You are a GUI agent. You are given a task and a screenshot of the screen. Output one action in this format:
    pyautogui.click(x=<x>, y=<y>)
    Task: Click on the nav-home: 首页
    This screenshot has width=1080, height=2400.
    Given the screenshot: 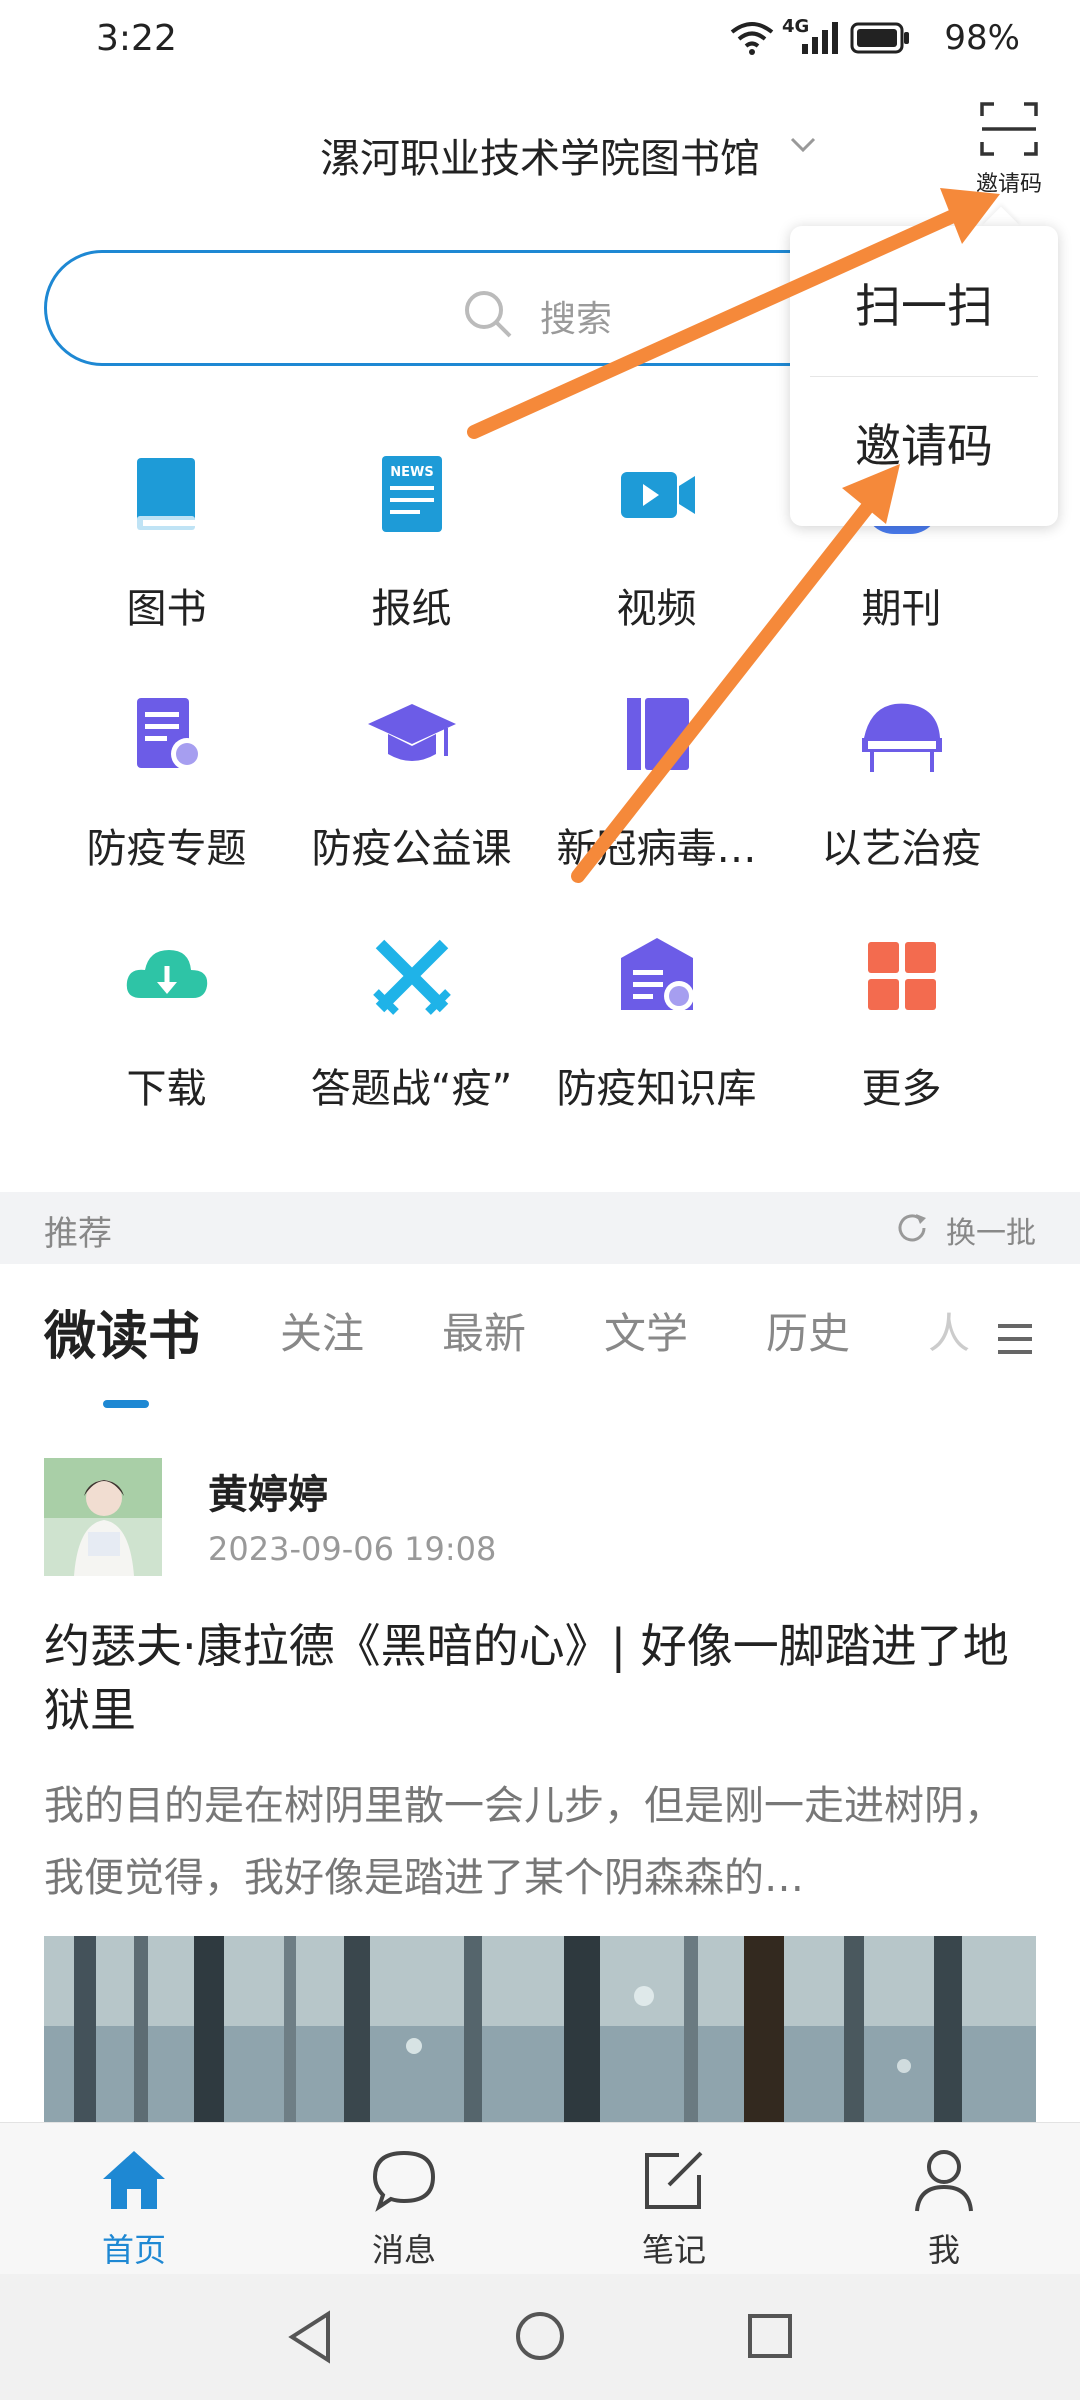 What is the action you would take?
    pyautogui.click(x=134, y=2208)
    